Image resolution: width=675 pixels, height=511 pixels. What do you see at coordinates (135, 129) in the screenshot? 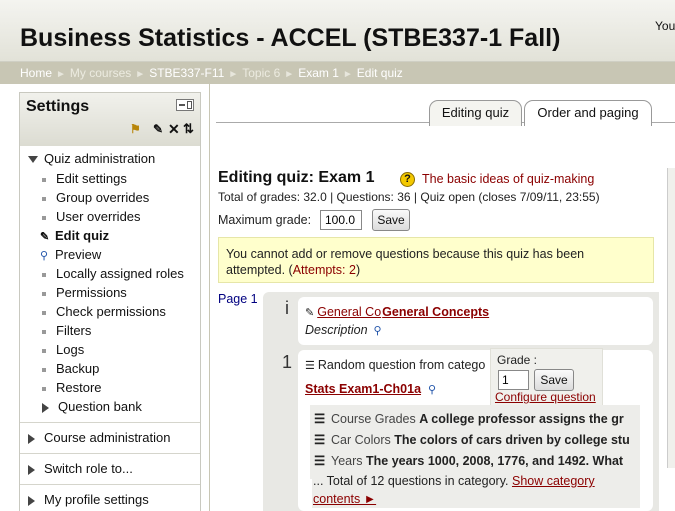
I see `assign-roles-icon: ⚑` at bounding box center [135, 129].